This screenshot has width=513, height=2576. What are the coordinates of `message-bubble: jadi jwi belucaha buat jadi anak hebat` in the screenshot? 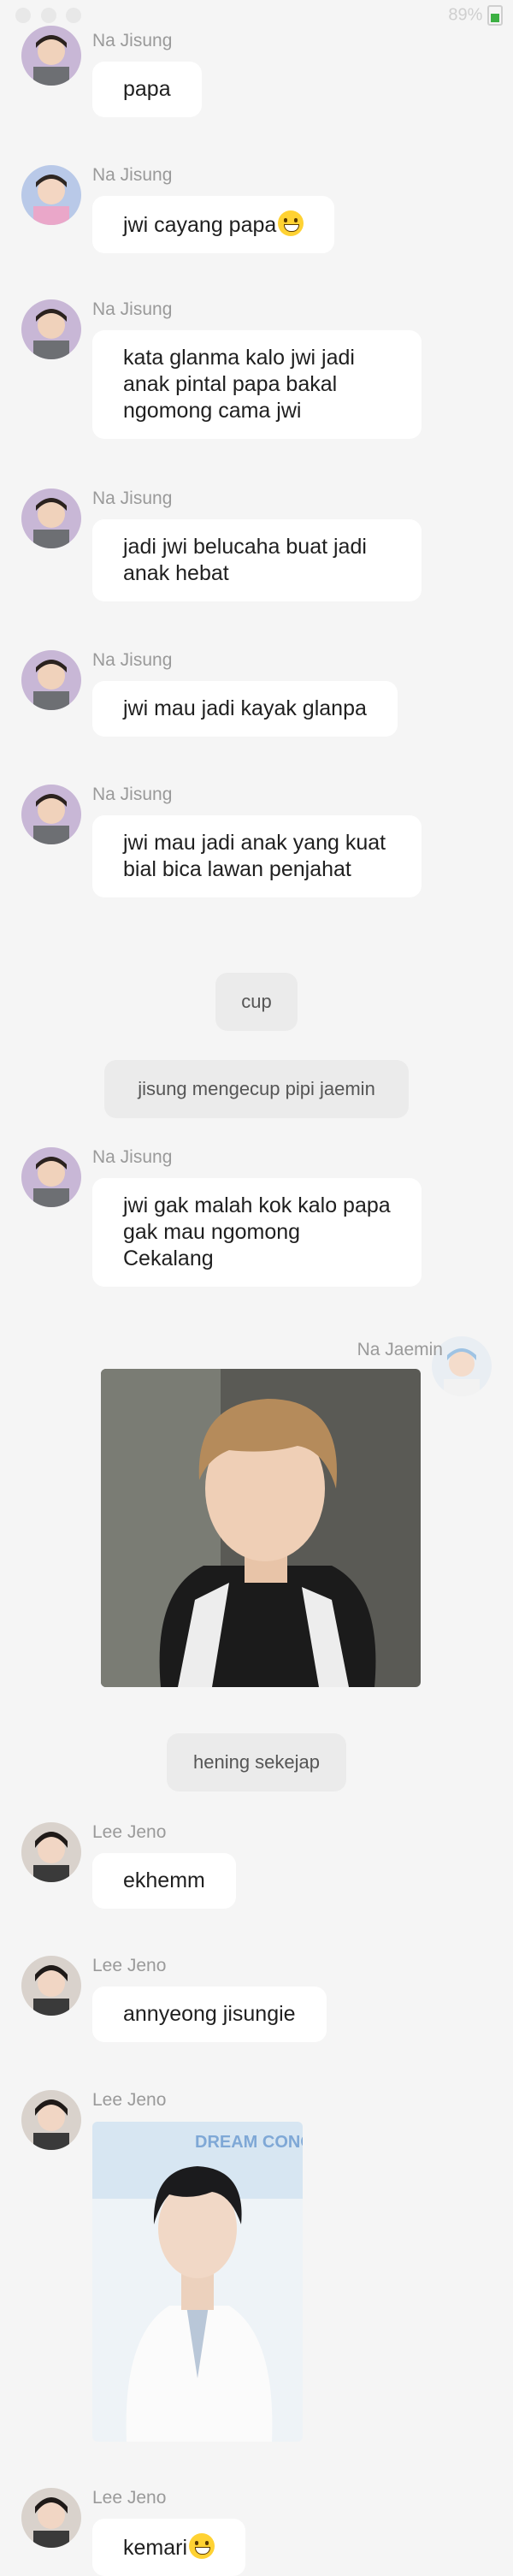 It's located at (257, 560).